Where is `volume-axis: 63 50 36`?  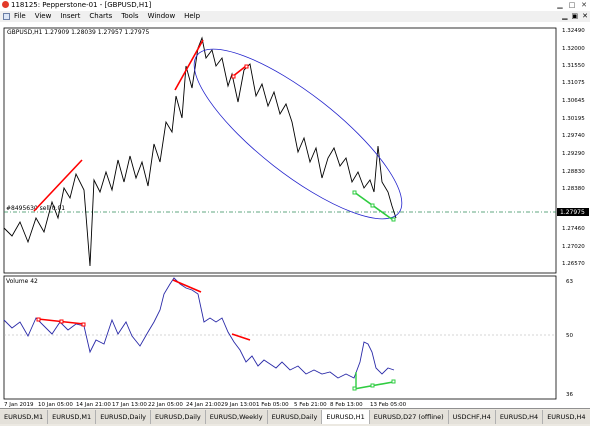
volume-axis: 63 50 36 is located at coordinates (569, 338).